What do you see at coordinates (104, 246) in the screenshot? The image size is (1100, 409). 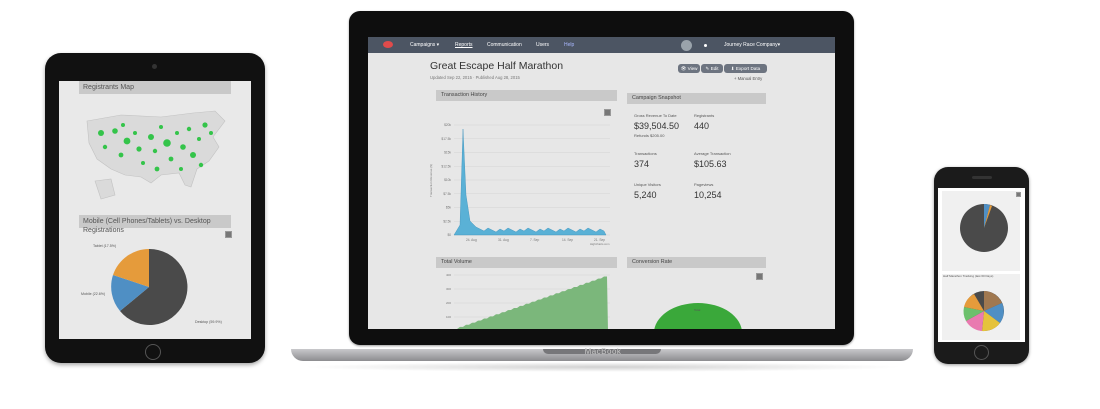 I see `pie-label-tablet: Tablet (17.5%)` at bounding box center [104, 246].